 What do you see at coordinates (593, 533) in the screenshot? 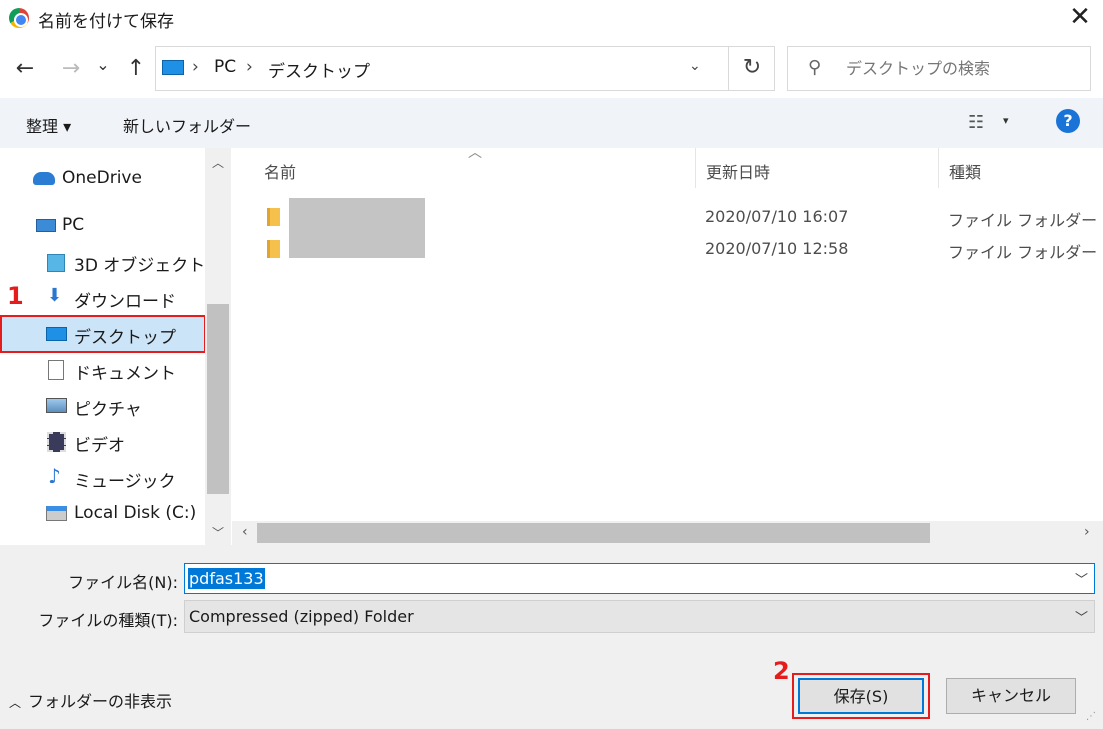
I see `filelist-scroll-thumb` at bounding box center [593, 533].